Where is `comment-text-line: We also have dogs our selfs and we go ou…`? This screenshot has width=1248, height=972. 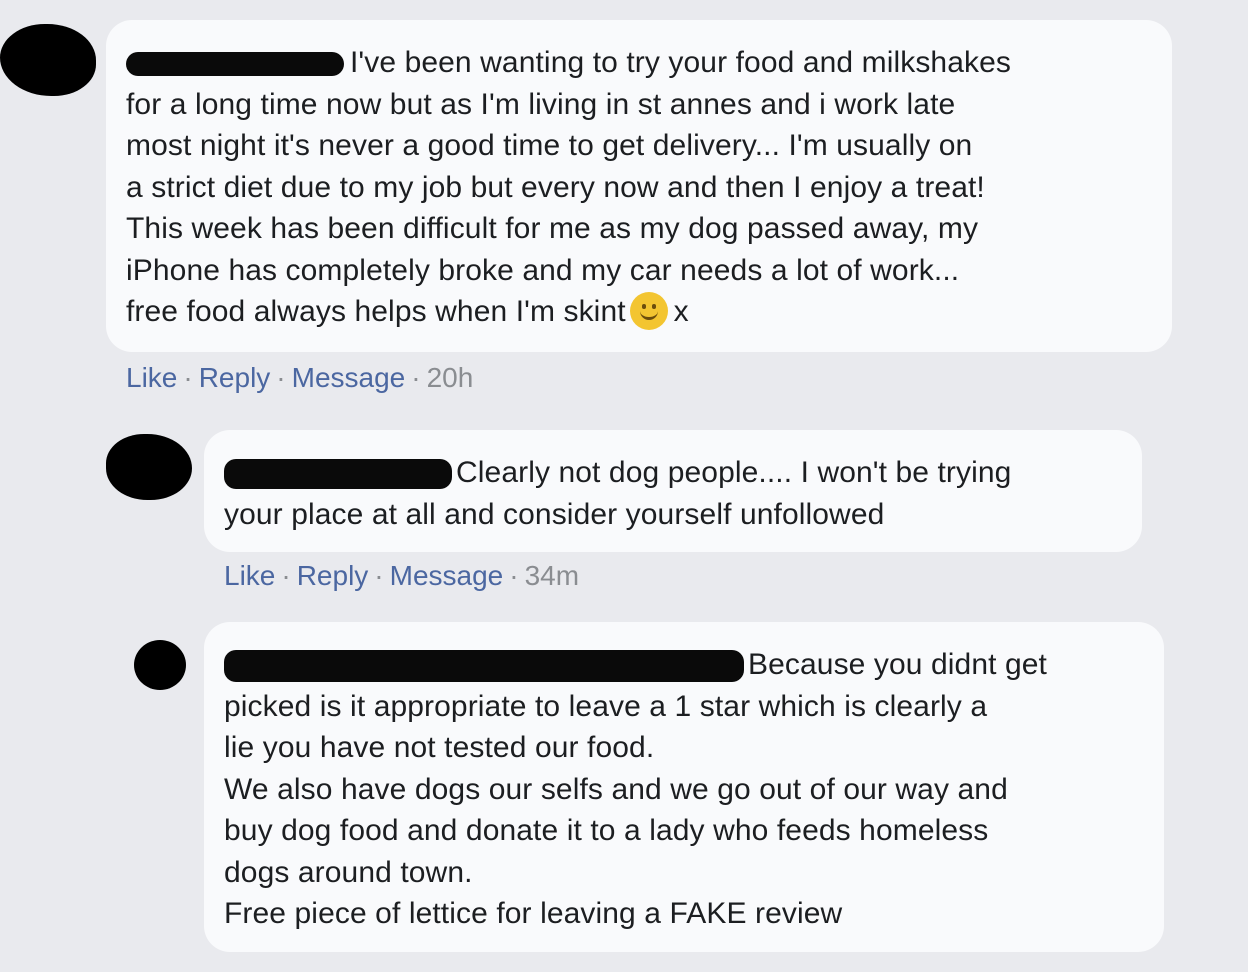
comment-text-line: We also have dogs our selfs and we go ou… is located at coordinates (616, 789).